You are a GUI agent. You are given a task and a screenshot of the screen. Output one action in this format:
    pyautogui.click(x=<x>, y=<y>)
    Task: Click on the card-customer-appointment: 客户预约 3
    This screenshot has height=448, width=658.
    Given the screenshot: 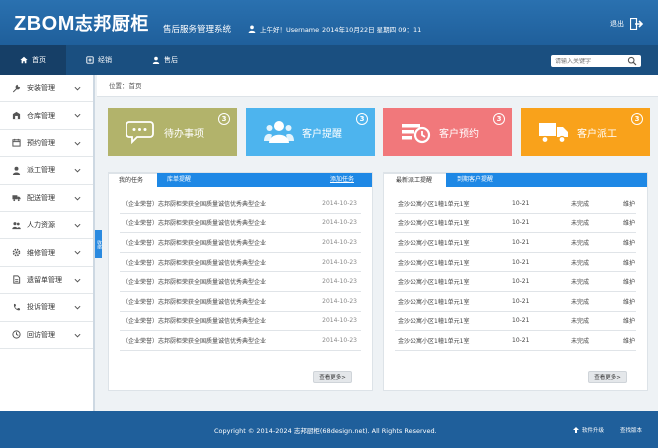 What is the action you would take?
    pyautogui.click(x=447, y=132)
    